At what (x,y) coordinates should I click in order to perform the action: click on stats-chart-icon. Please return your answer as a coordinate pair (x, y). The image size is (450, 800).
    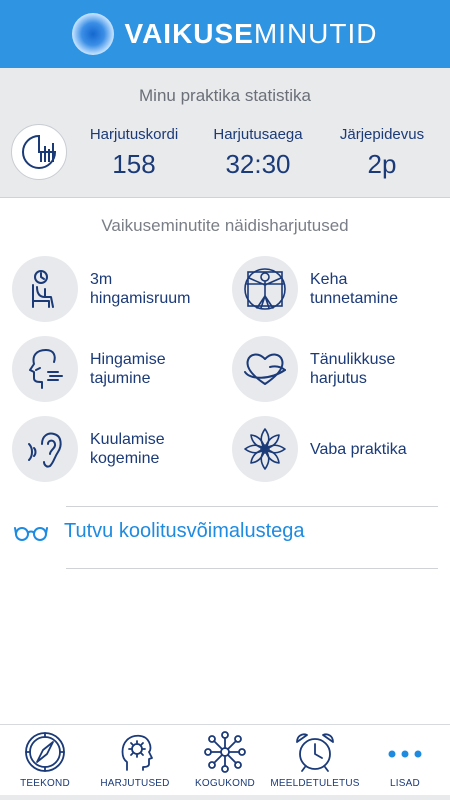
    Looking at the image, I should click on (39, 152).